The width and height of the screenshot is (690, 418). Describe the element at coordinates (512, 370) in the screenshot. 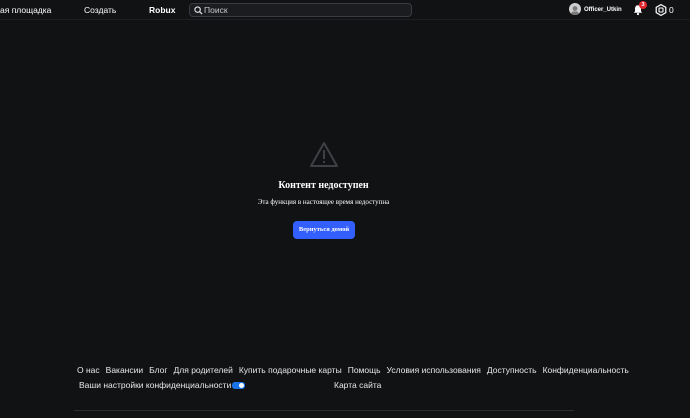

I see `footer-link-accessibility: Доступность` at that location.